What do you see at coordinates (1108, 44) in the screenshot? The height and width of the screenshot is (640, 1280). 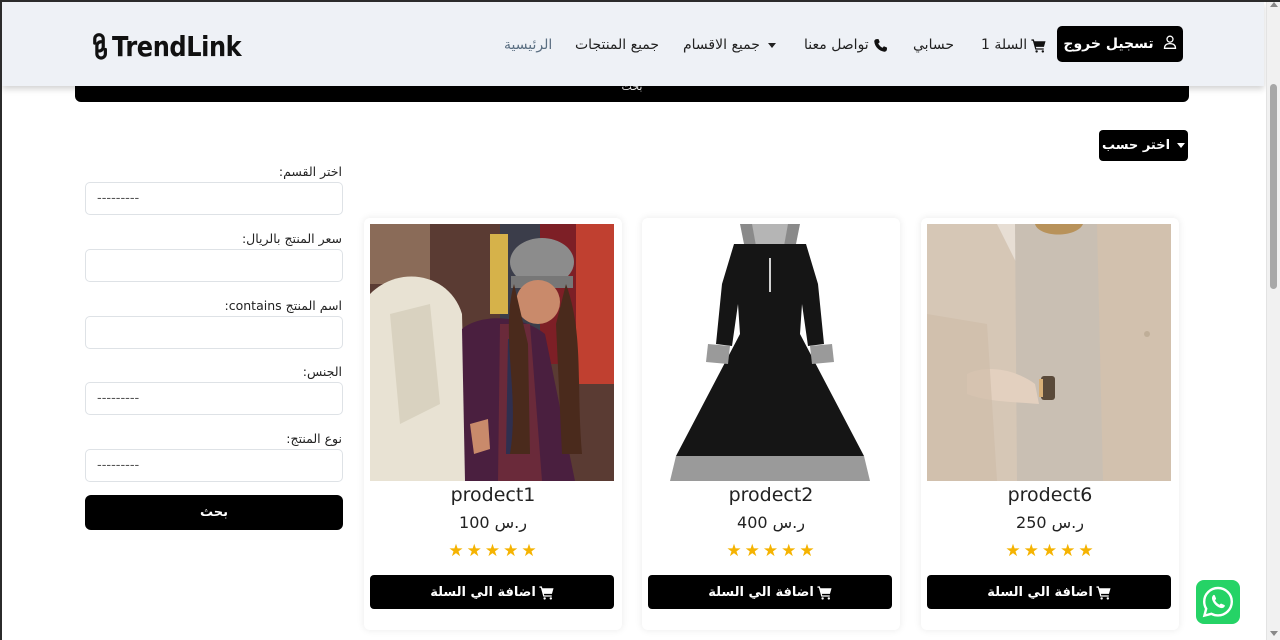 I see `logout-label: تسجيل خروج` at bounding box center [1108, 44].